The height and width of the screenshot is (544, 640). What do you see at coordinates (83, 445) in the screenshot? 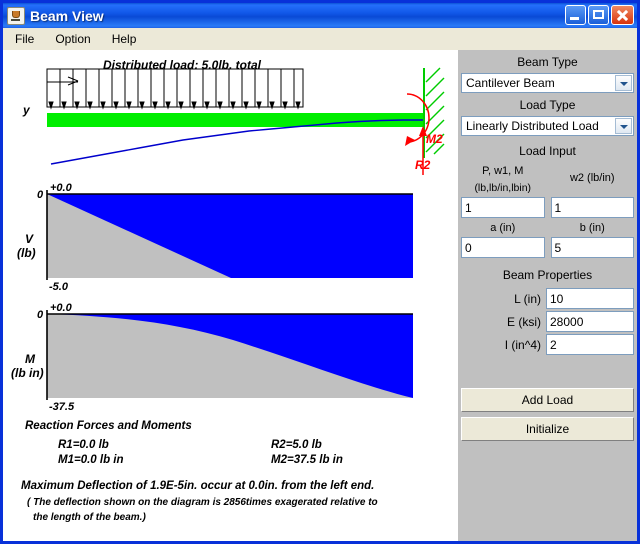
I see `result-r1: R1=0.0 lb` at bounding box center [83, 445].